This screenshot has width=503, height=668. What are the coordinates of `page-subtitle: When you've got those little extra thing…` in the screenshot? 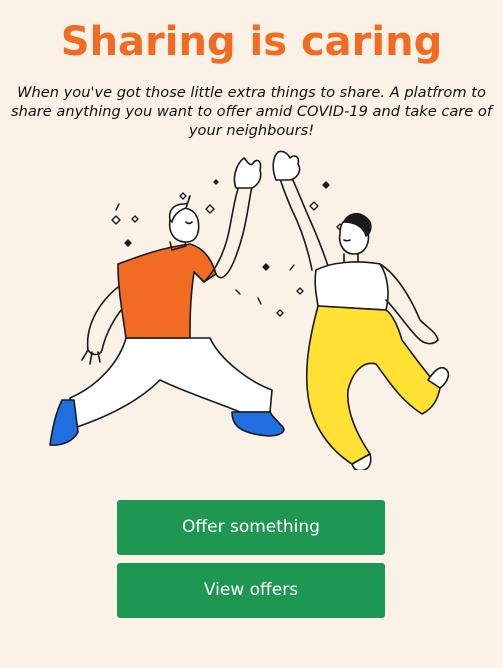 It's located at (251, 111).